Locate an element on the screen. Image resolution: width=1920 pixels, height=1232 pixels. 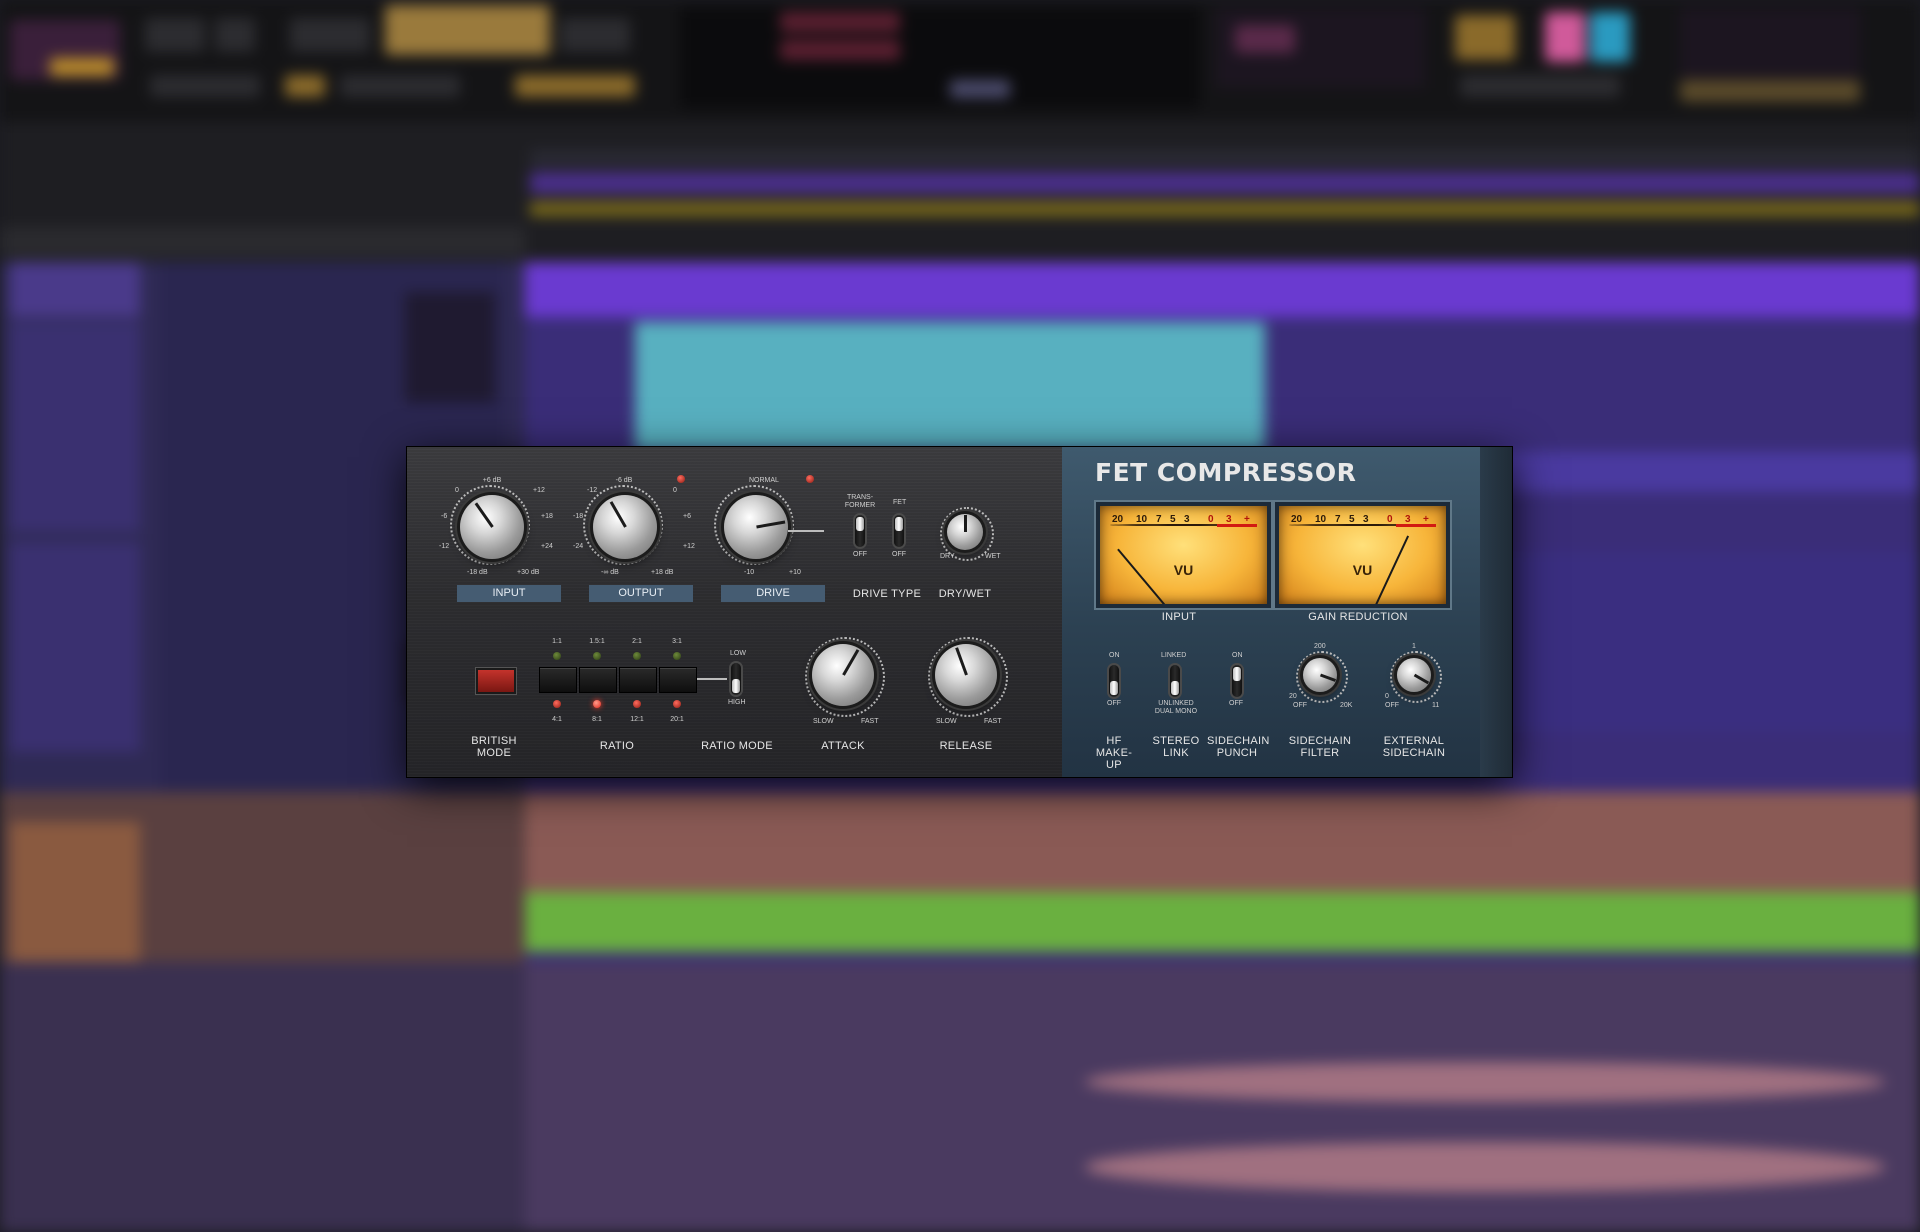
british-mode-button is located at coordinates (496, 681).